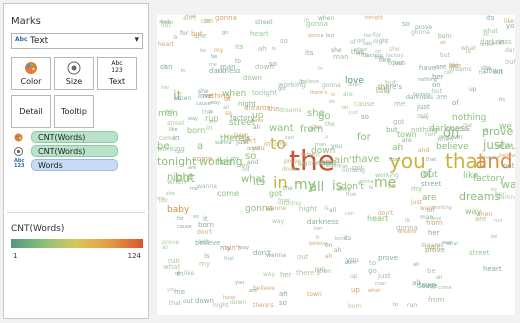 Image resolution: width=520 pixels, height=323 pixels. What do you see at coordinates (74, 165) in the screenshot?
I see `text-field-pill: Words` at bounding box center [74, 165].